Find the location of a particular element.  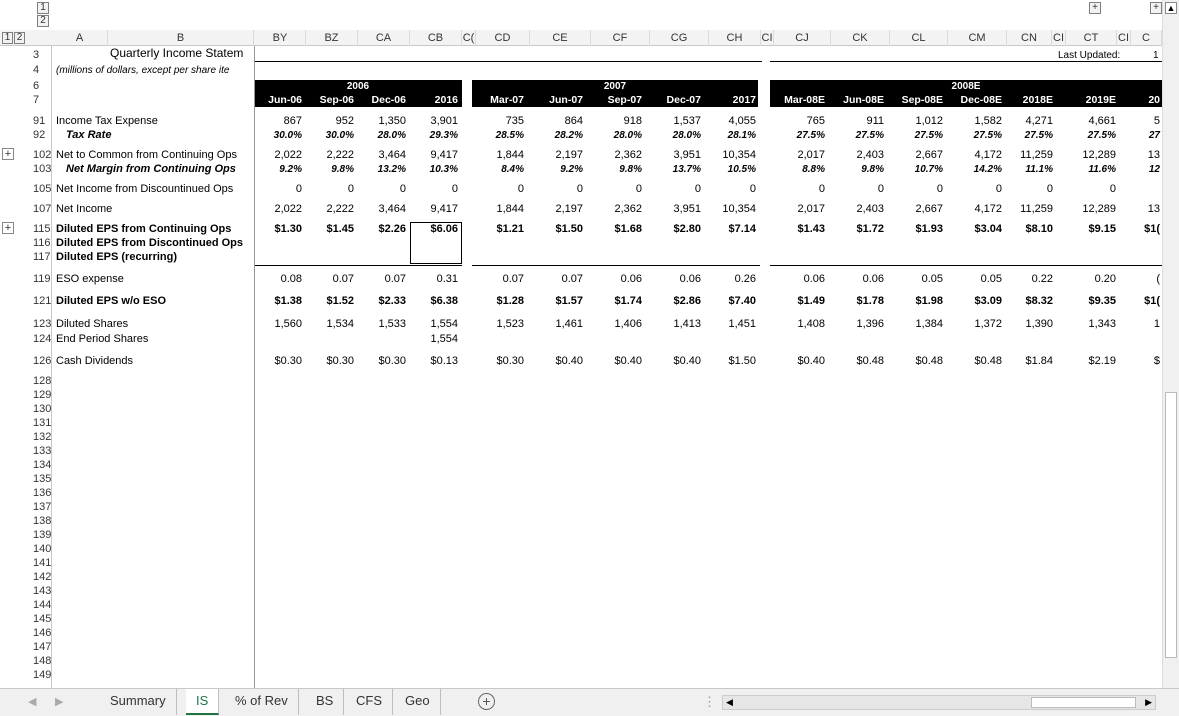

column-group-expand-icon-2: + is located at coordinates (1156, 8).